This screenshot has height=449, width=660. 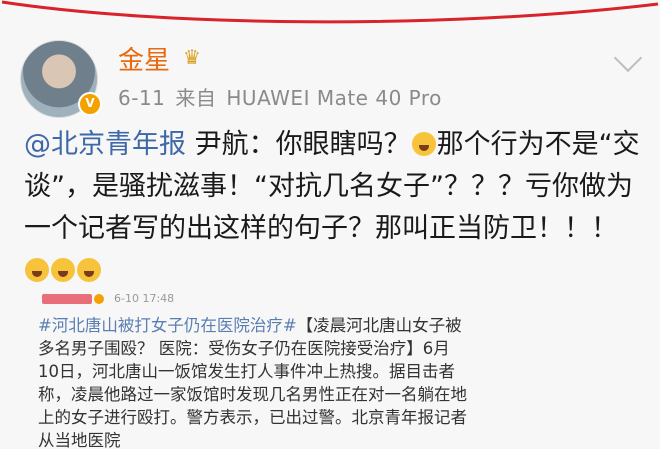 I want to click on source-device: HUAWEI Mate 40 Pro, so click(x=334, y=98).